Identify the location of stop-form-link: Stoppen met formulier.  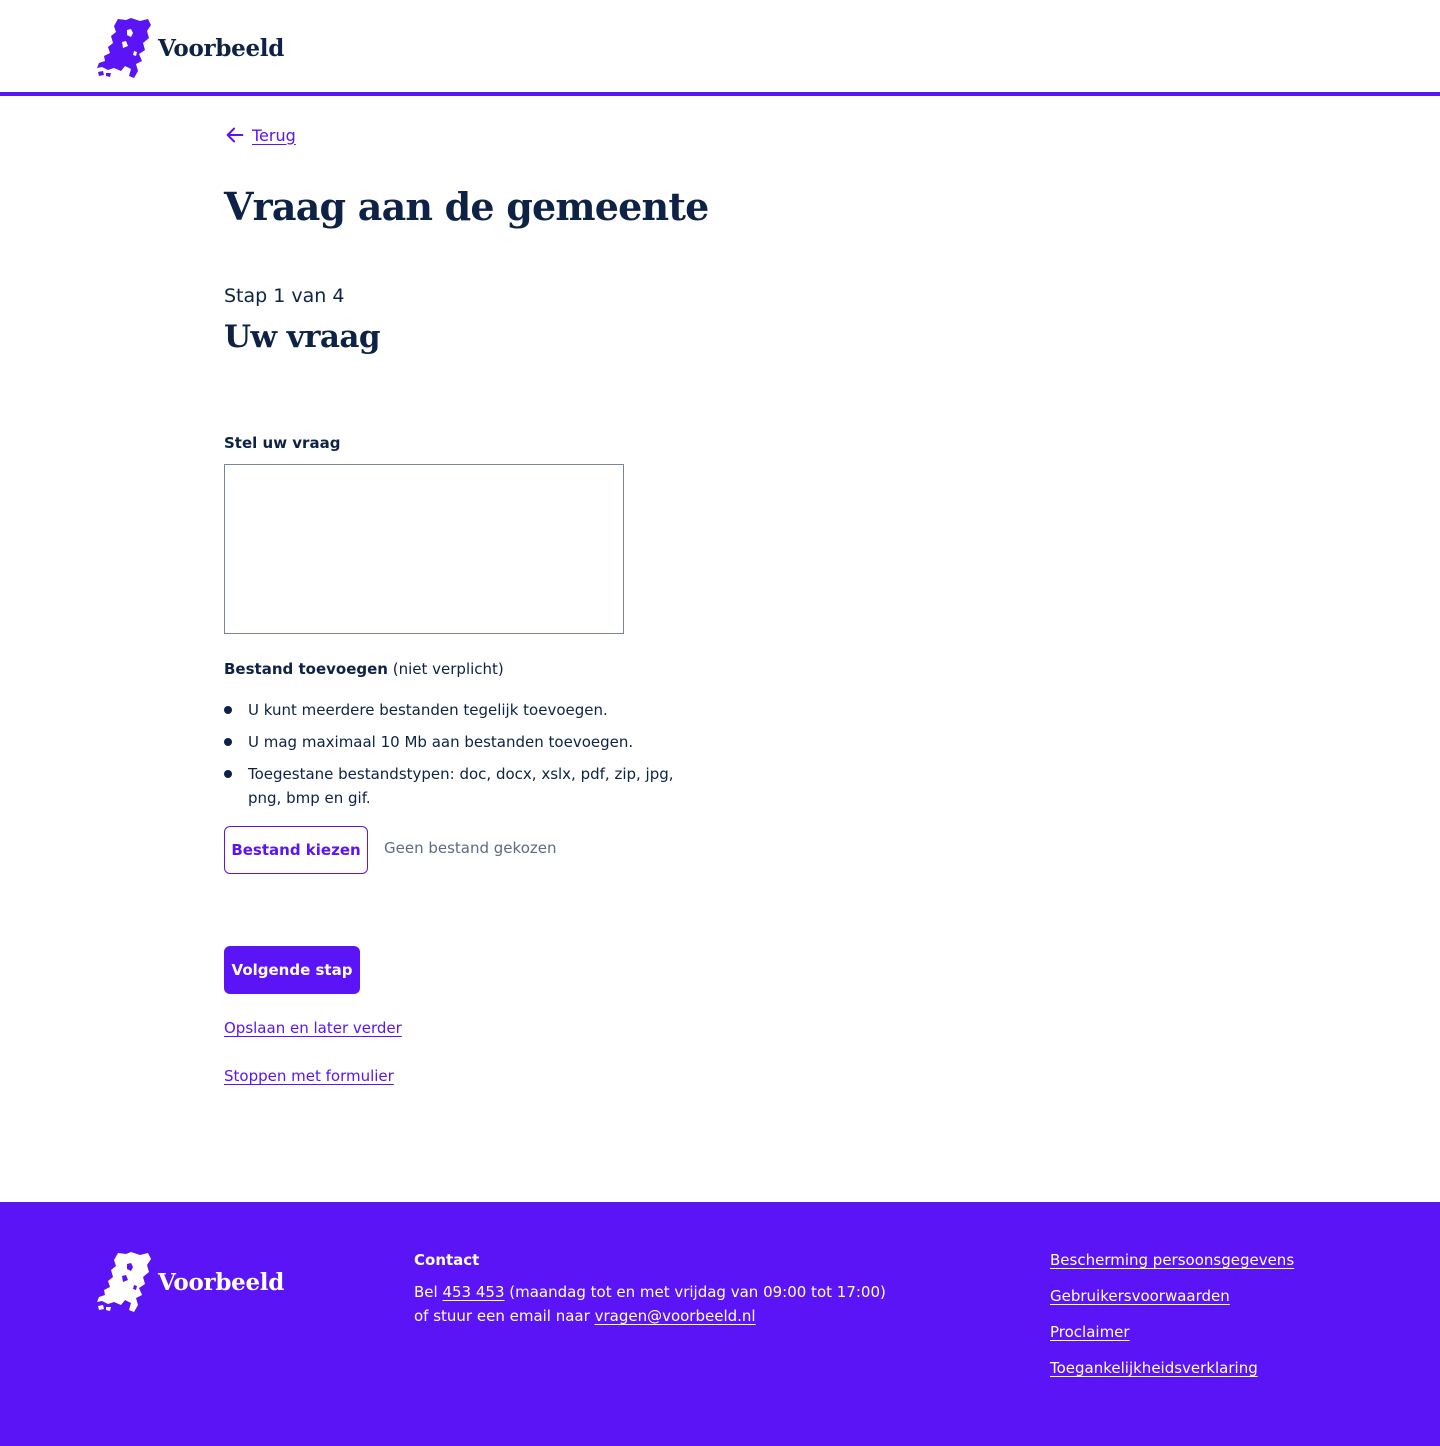
(309, 1076).